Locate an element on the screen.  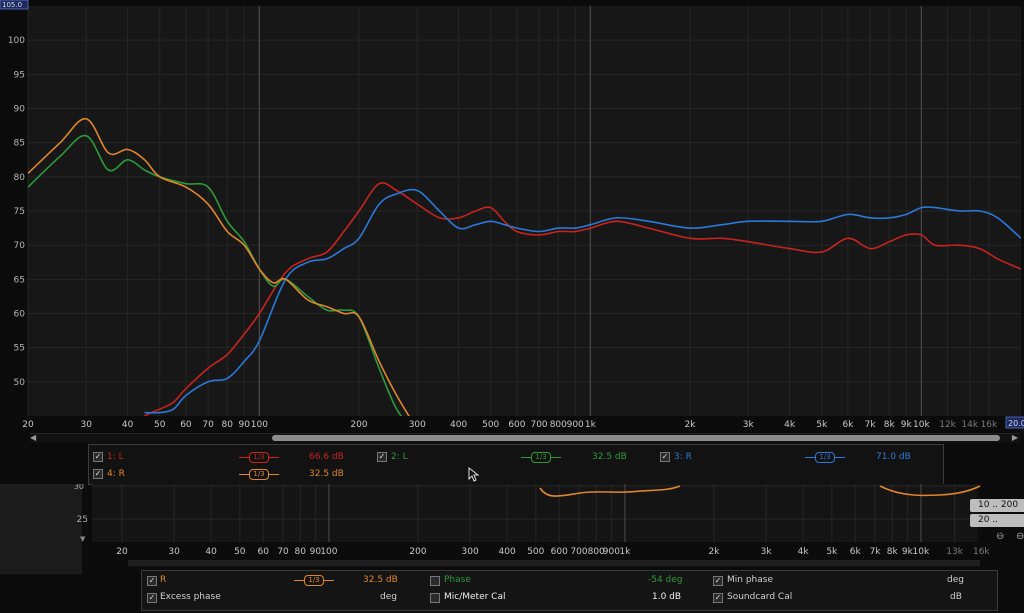
y-top-badge: 105.0 is located at coordinates (12, 5).